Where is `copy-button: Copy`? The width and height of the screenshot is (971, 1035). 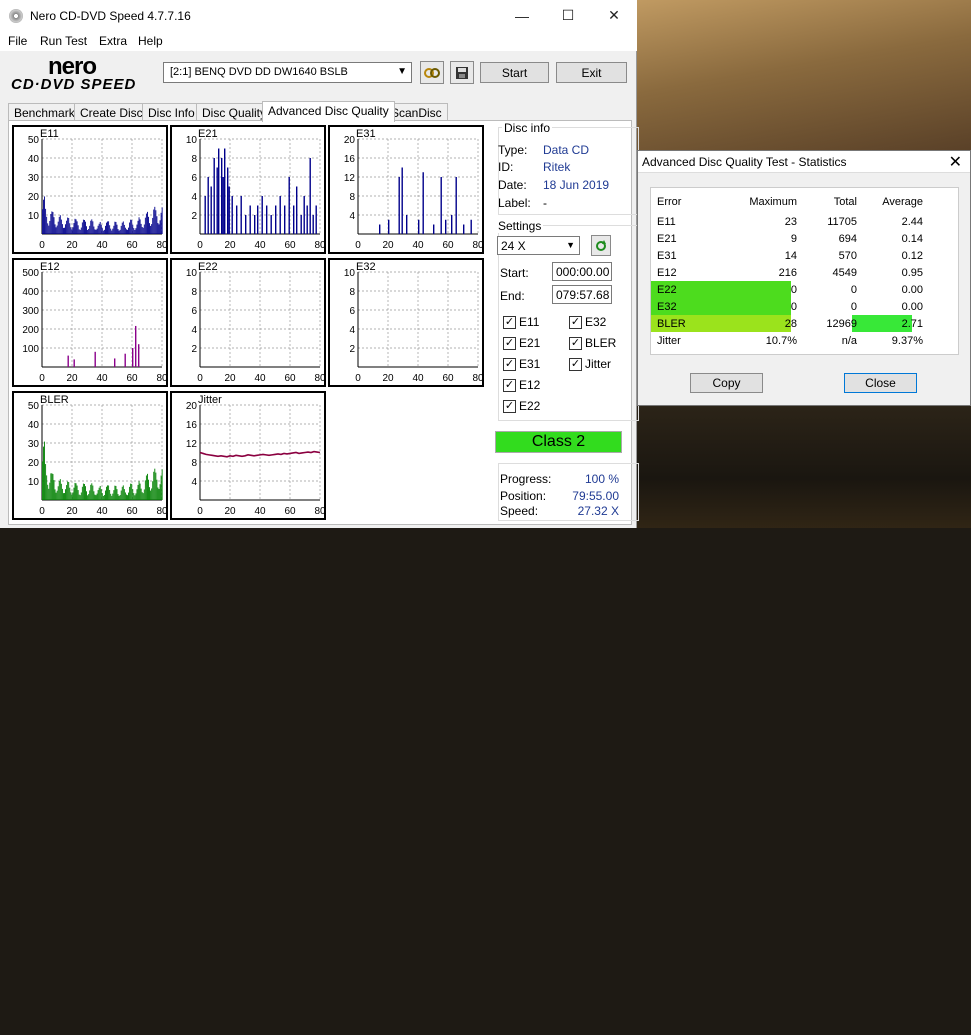
copy-button: Copy is located at coordinates (726, 383).